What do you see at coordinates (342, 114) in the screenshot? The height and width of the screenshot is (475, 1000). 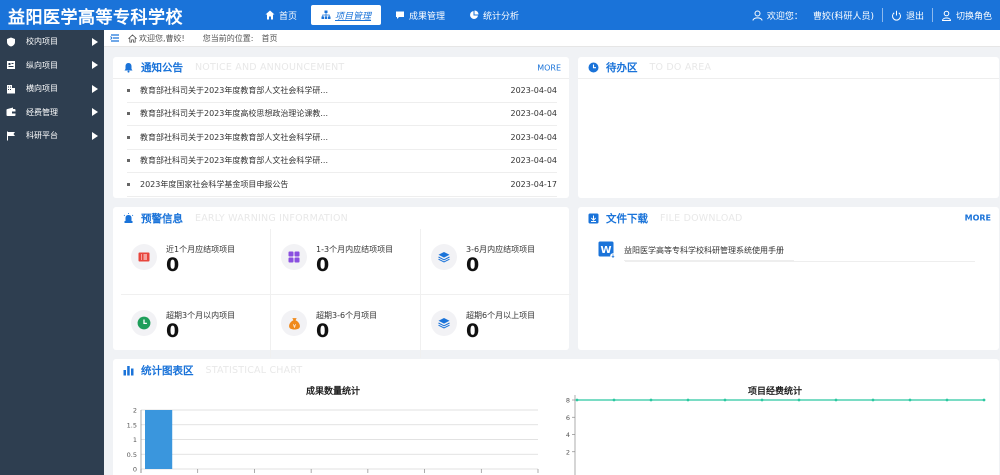 I see `notice-item: 教育部社科司关于2023年度高校思想政治理论课教... 2023-04-04` at bounding box center [342, 114].